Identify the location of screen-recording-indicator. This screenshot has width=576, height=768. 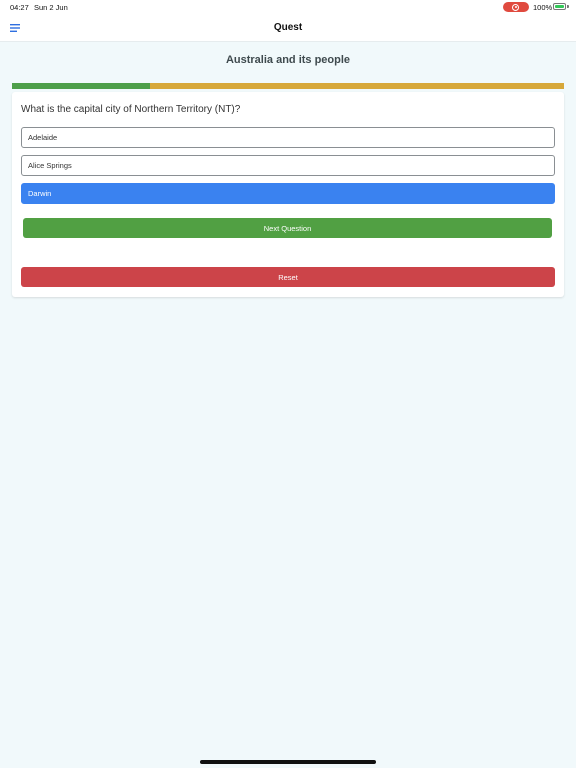
(516, 7).